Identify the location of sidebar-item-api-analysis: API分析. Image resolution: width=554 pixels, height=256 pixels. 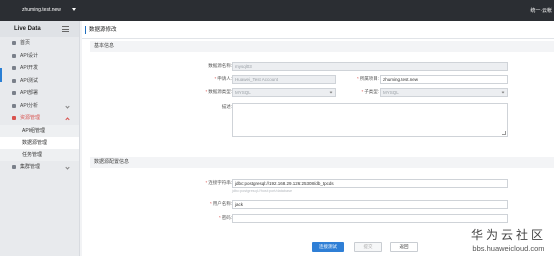
(39, 106).